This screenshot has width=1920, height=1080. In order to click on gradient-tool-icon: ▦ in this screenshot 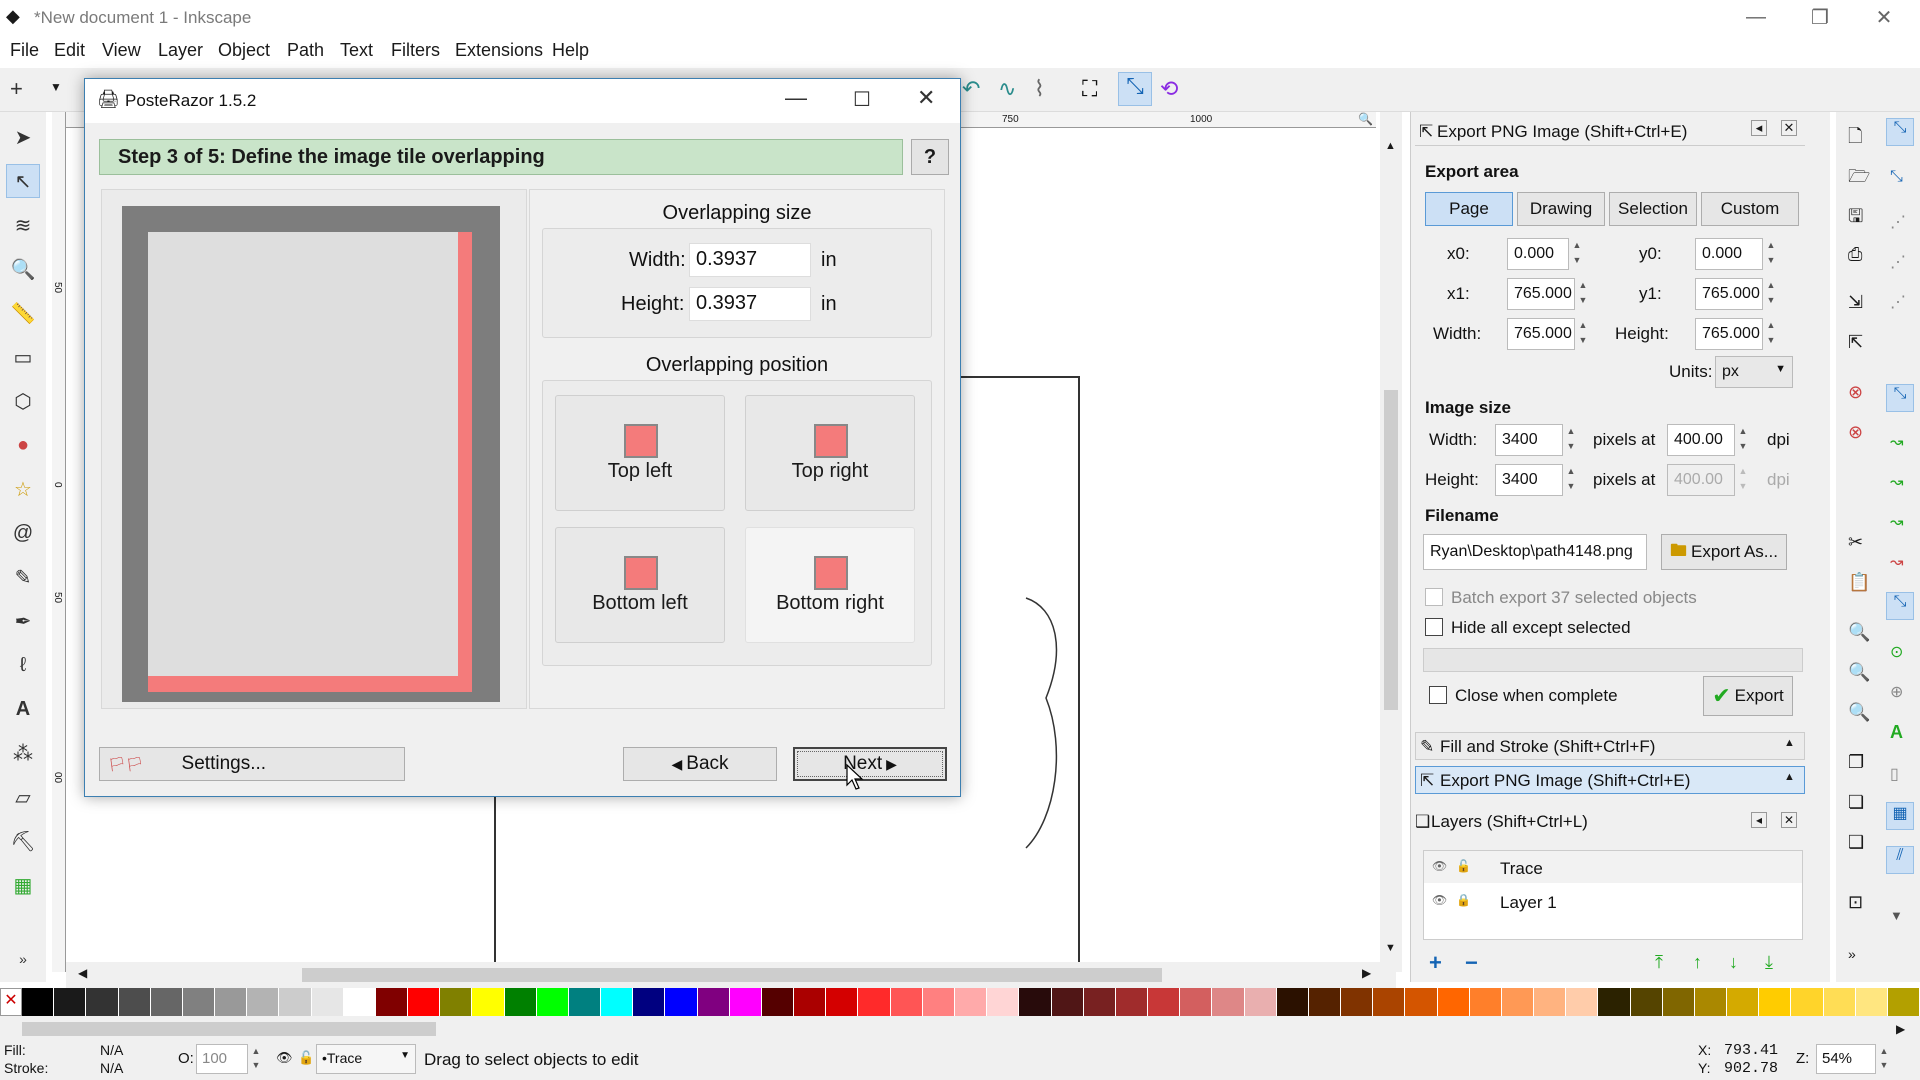, I will do `click(23, 885)`.